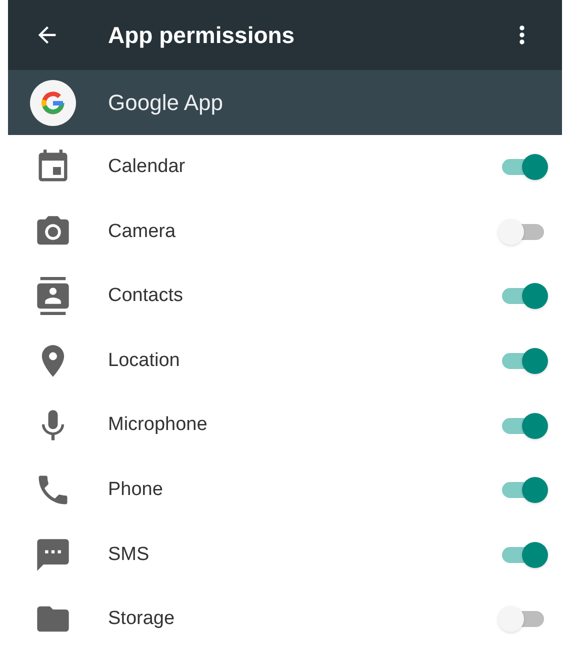  Describe the element at coordinates (146, 296) in the screenshot. I see `permission-label: Contacts` at that location.